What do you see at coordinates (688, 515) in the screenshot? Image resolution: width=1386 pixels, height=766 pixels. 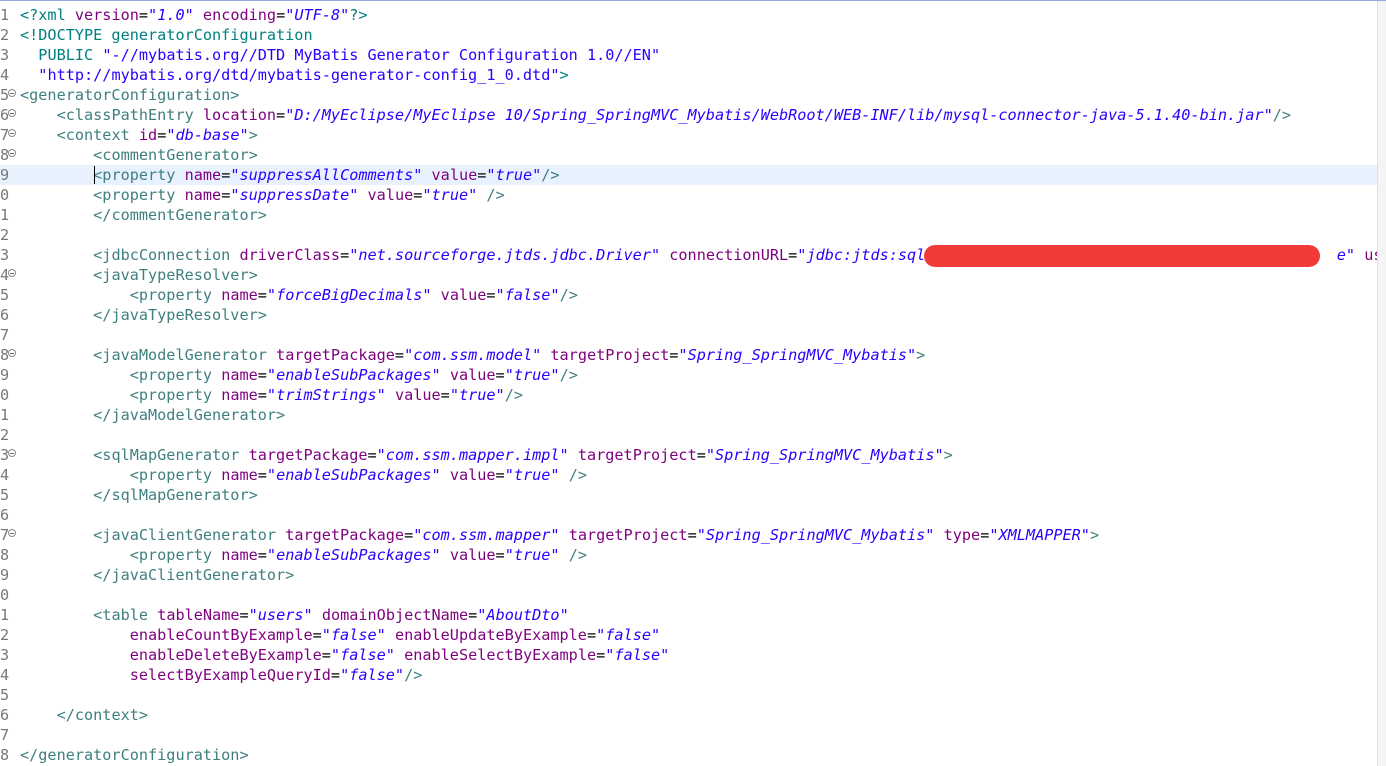 I see `code-line: 6` at bounding box center [688, 515].